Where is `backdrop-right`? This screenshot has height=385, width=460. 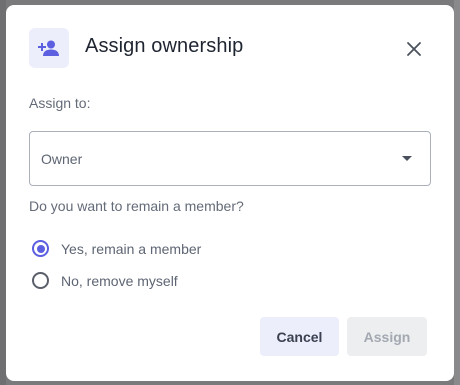
backdrop-right is located at coordinates (457, 192).